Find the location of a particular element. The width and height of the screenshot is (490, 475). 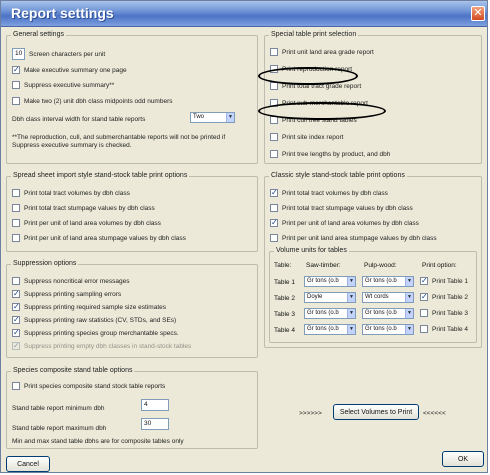

dbh-interval-select: Two ▼ is located at coordinates (212, 117).